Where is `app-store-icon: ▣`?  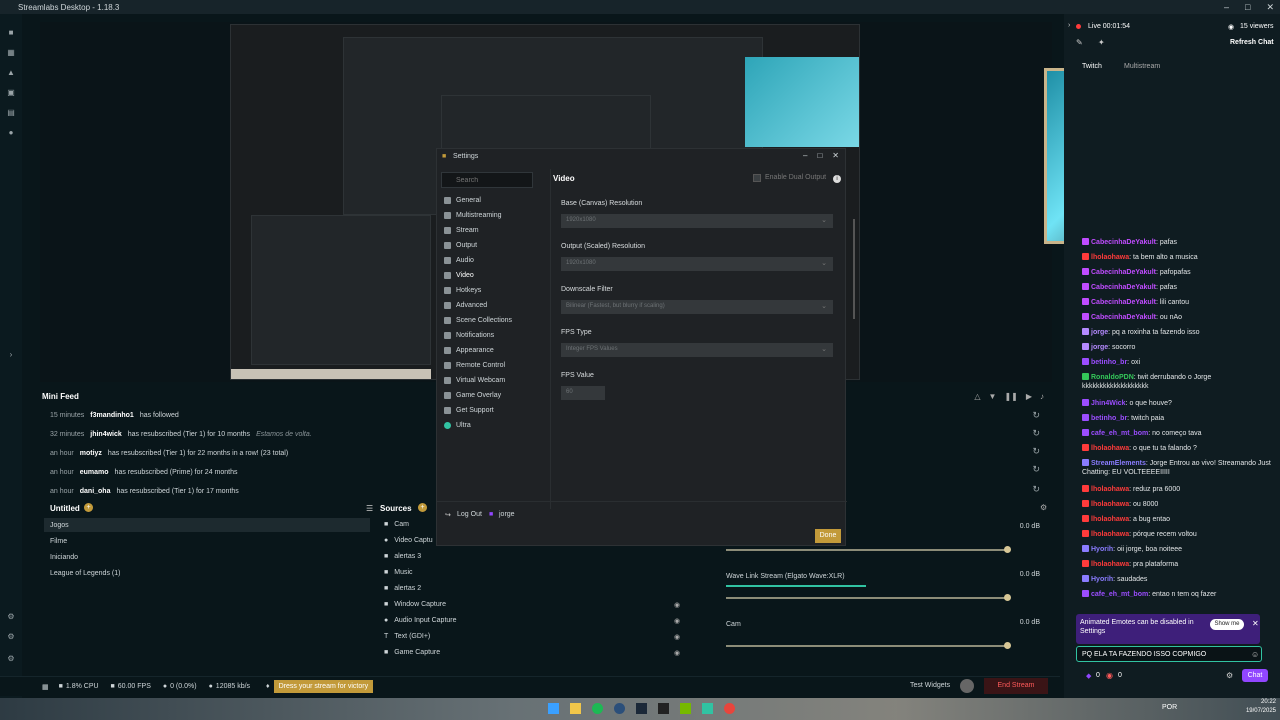
app-store-icon: ▣ is located at coordinates (11, 93).